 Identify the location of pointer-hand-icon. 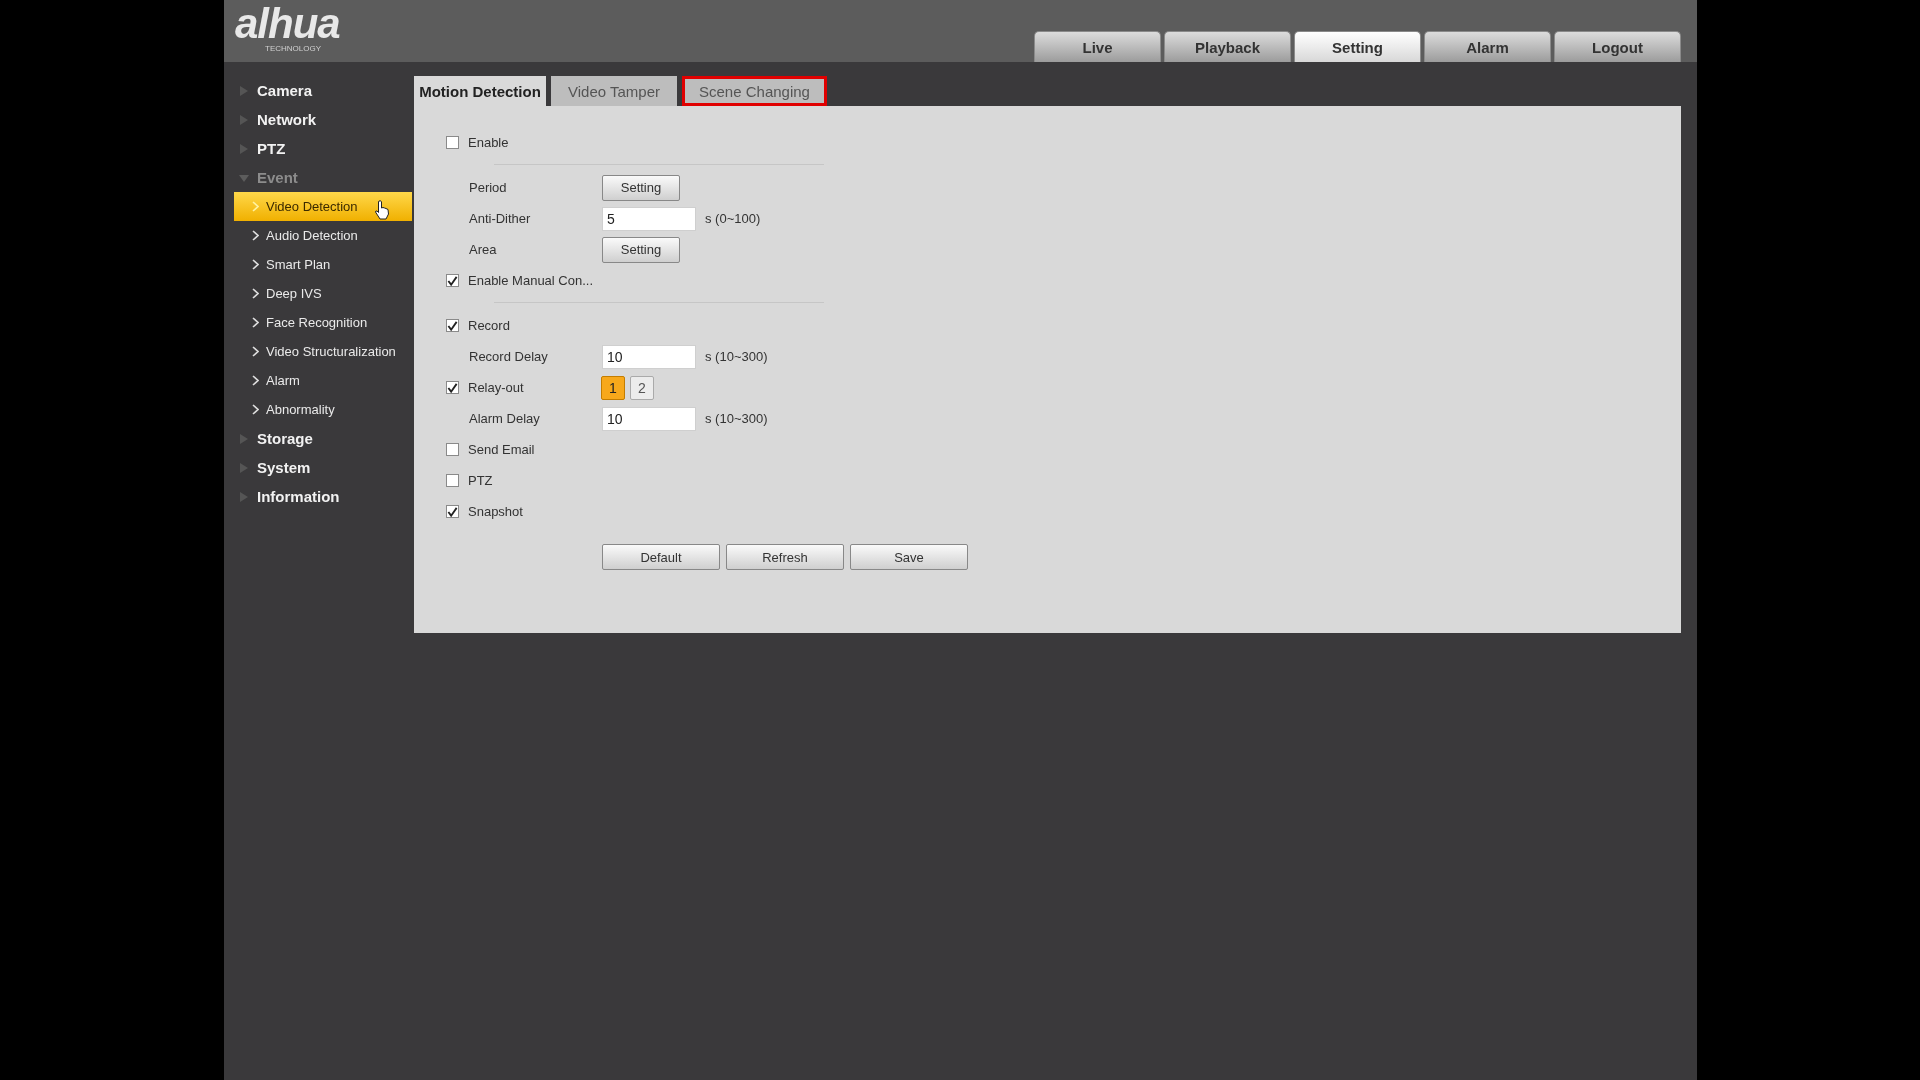
(382, 210).